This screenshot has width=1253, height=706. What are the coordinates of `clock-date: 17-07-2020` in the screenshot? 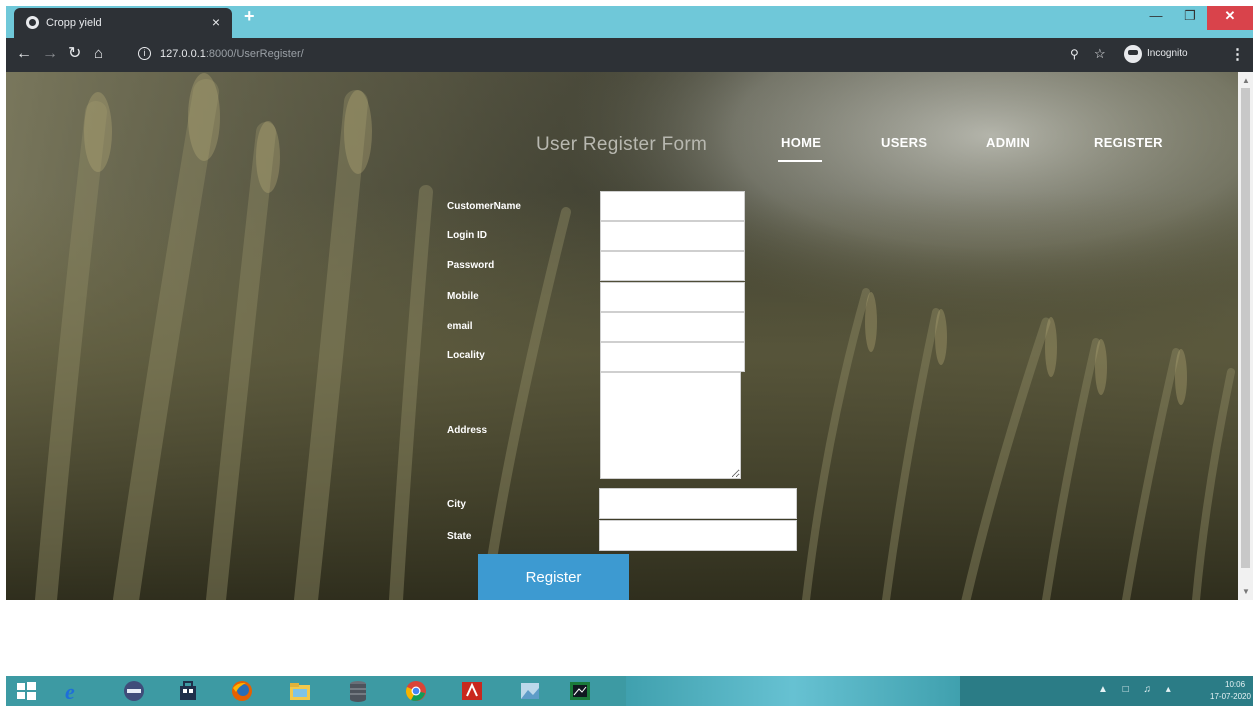 It's located at (1230, 696).